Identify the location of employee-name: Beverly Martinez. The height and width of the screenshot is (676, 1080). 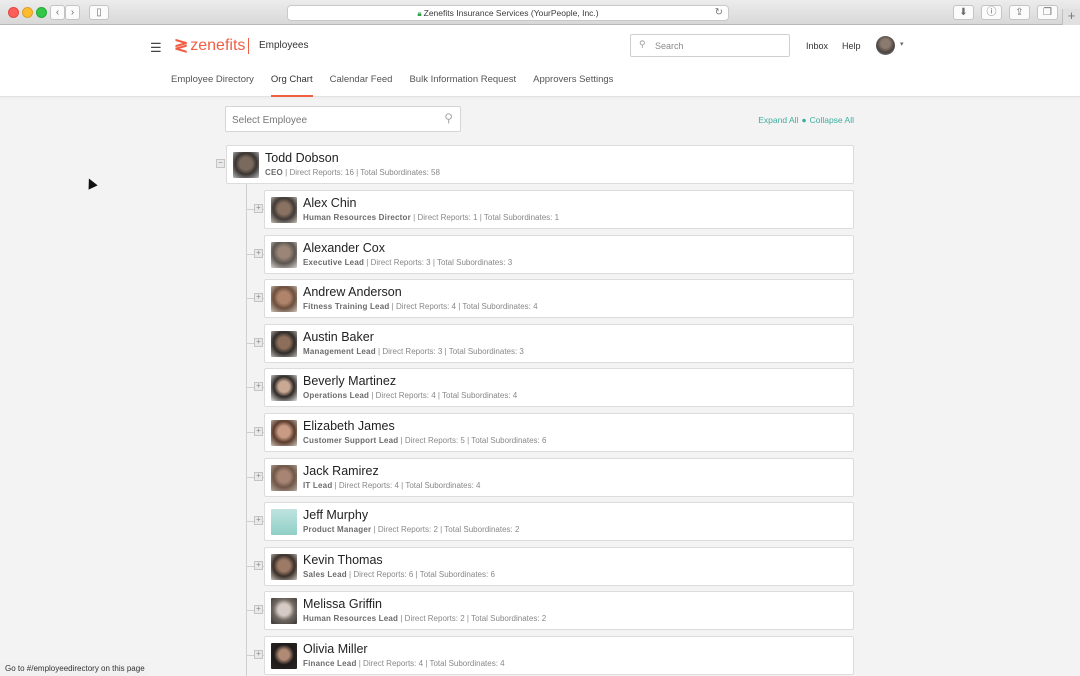
(350, 381).